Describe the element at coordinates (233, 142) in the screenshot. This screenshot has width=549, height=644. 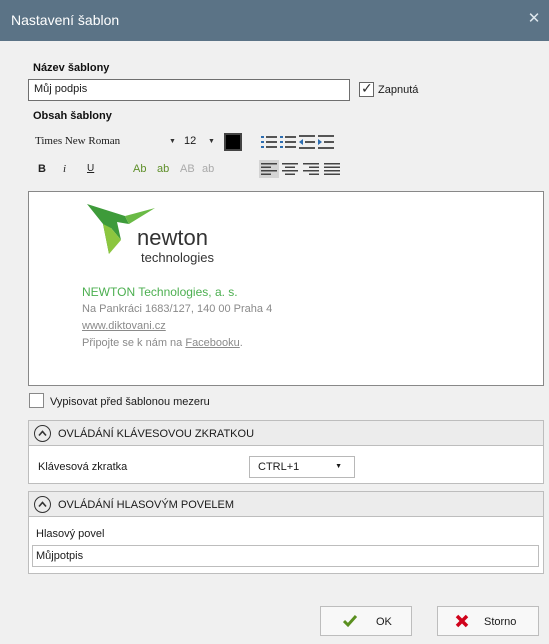
I see `text-color-picker` at that location.